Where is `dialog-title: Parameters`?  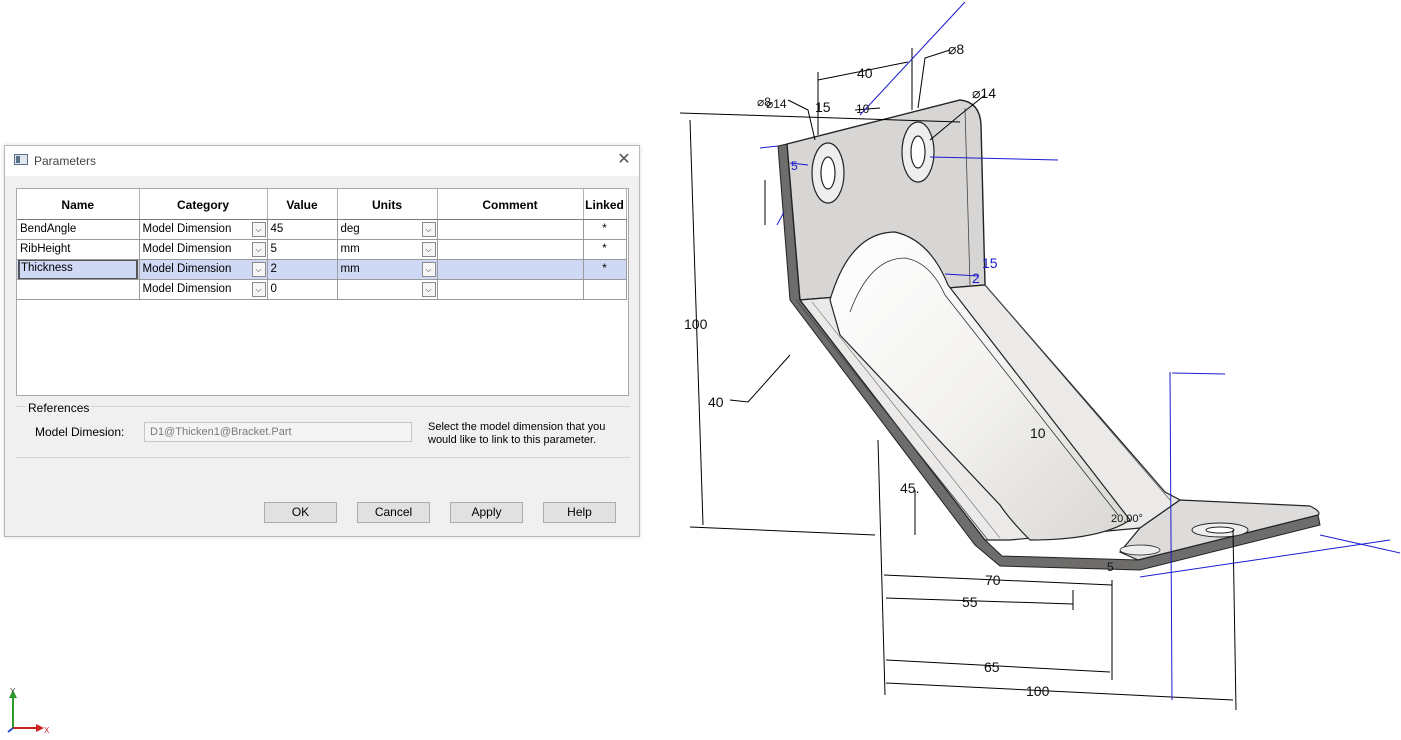 dialog-title: Parameters is located at coordinates (65, 161).